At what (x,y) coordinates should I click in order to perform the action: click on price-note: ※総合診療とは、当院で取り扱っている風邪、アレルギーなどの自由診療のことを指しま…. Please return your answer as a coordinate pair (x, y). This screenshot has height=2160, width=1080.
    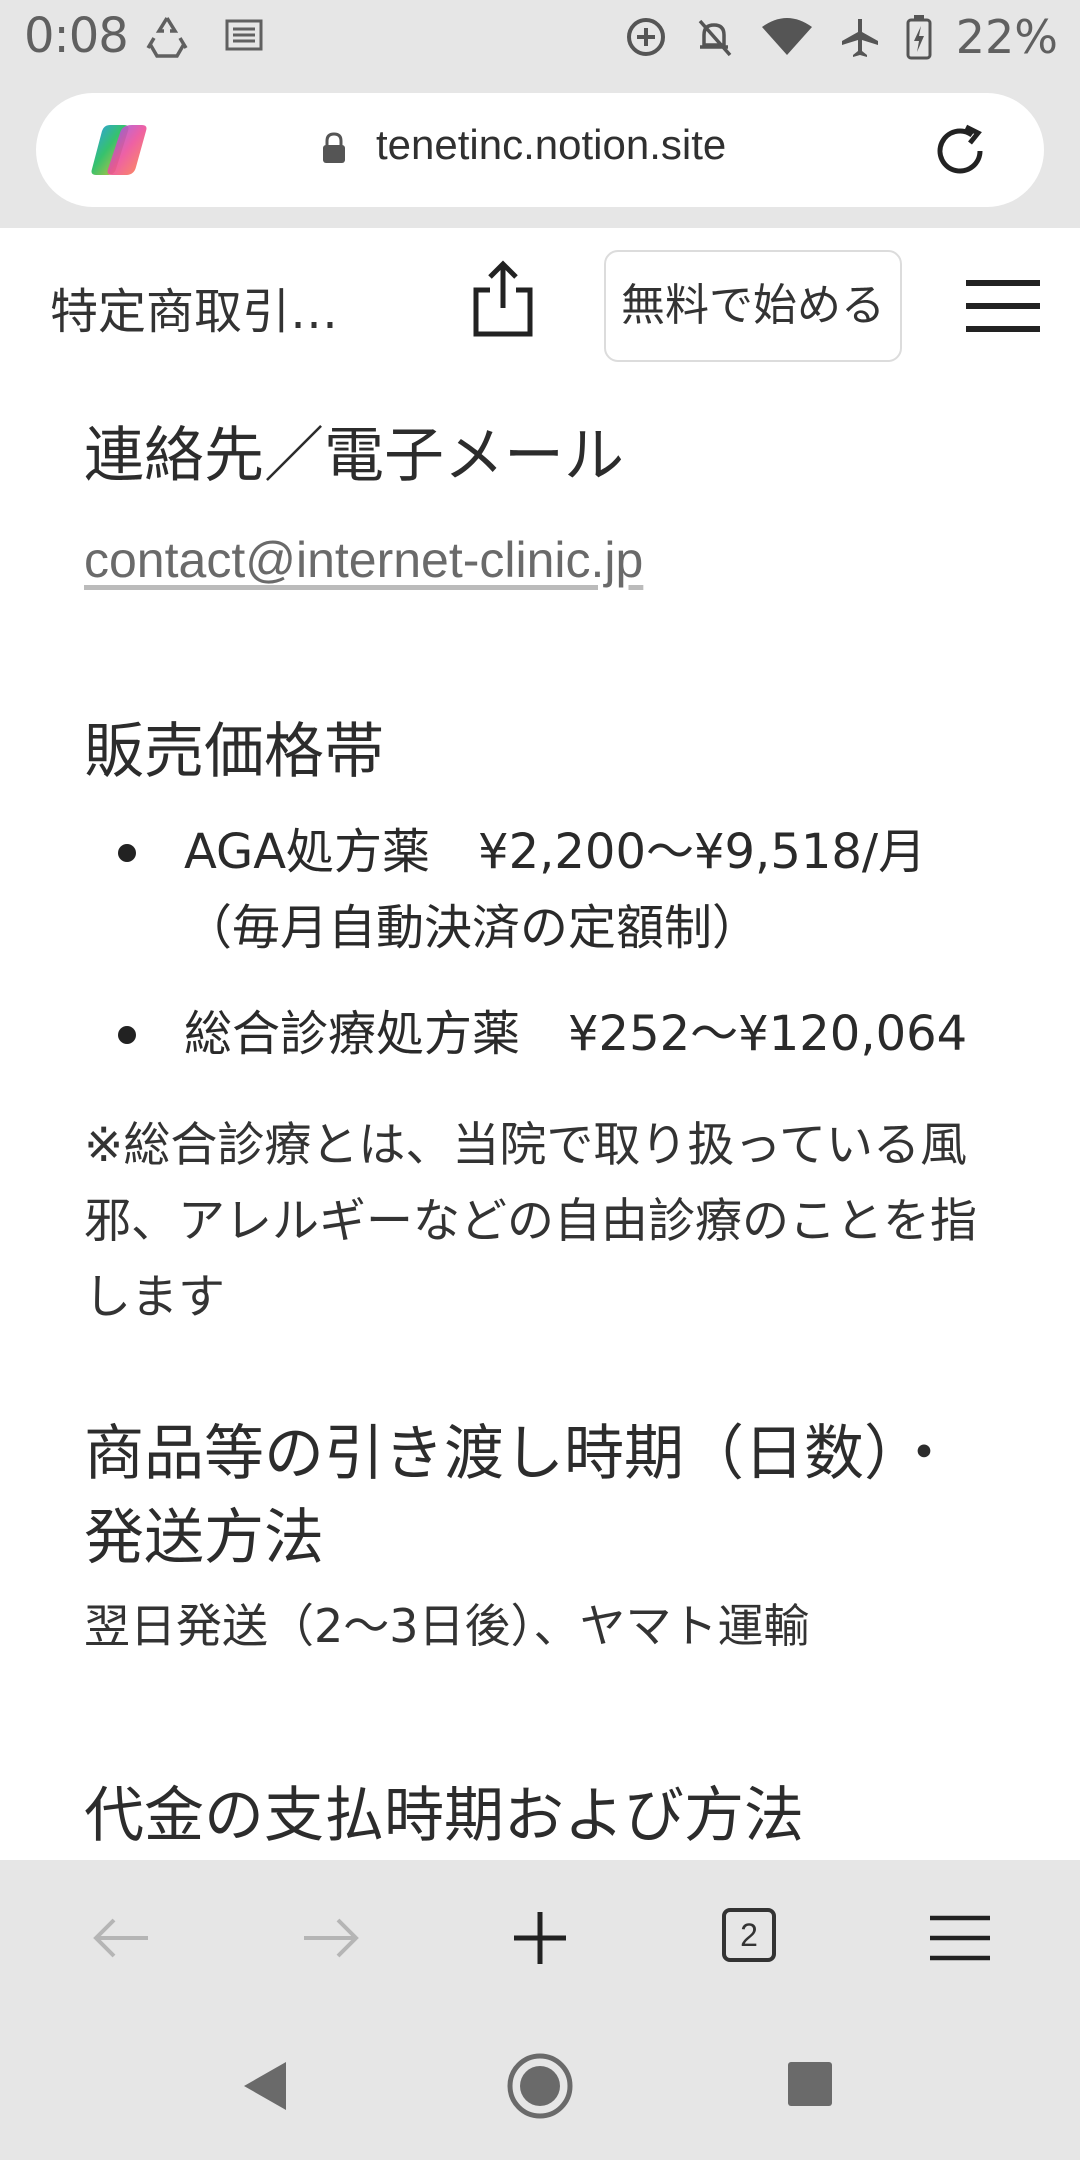
    Looking at the image, I should click on (530, 1221).